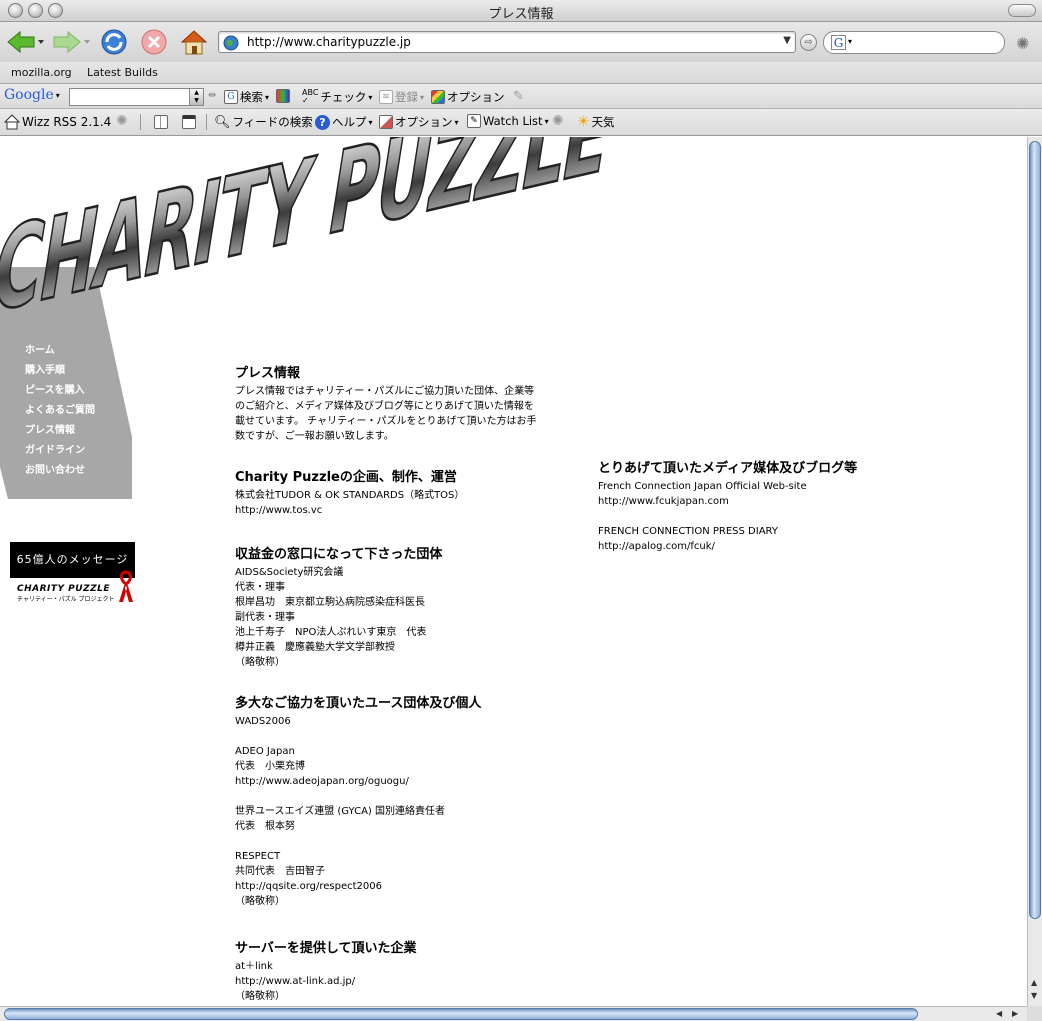  What do you see at coordinates (758, 501) in the screenshot?
I see `media-link: http://www.fcukjapan.com` at bounding box center [758, 501].